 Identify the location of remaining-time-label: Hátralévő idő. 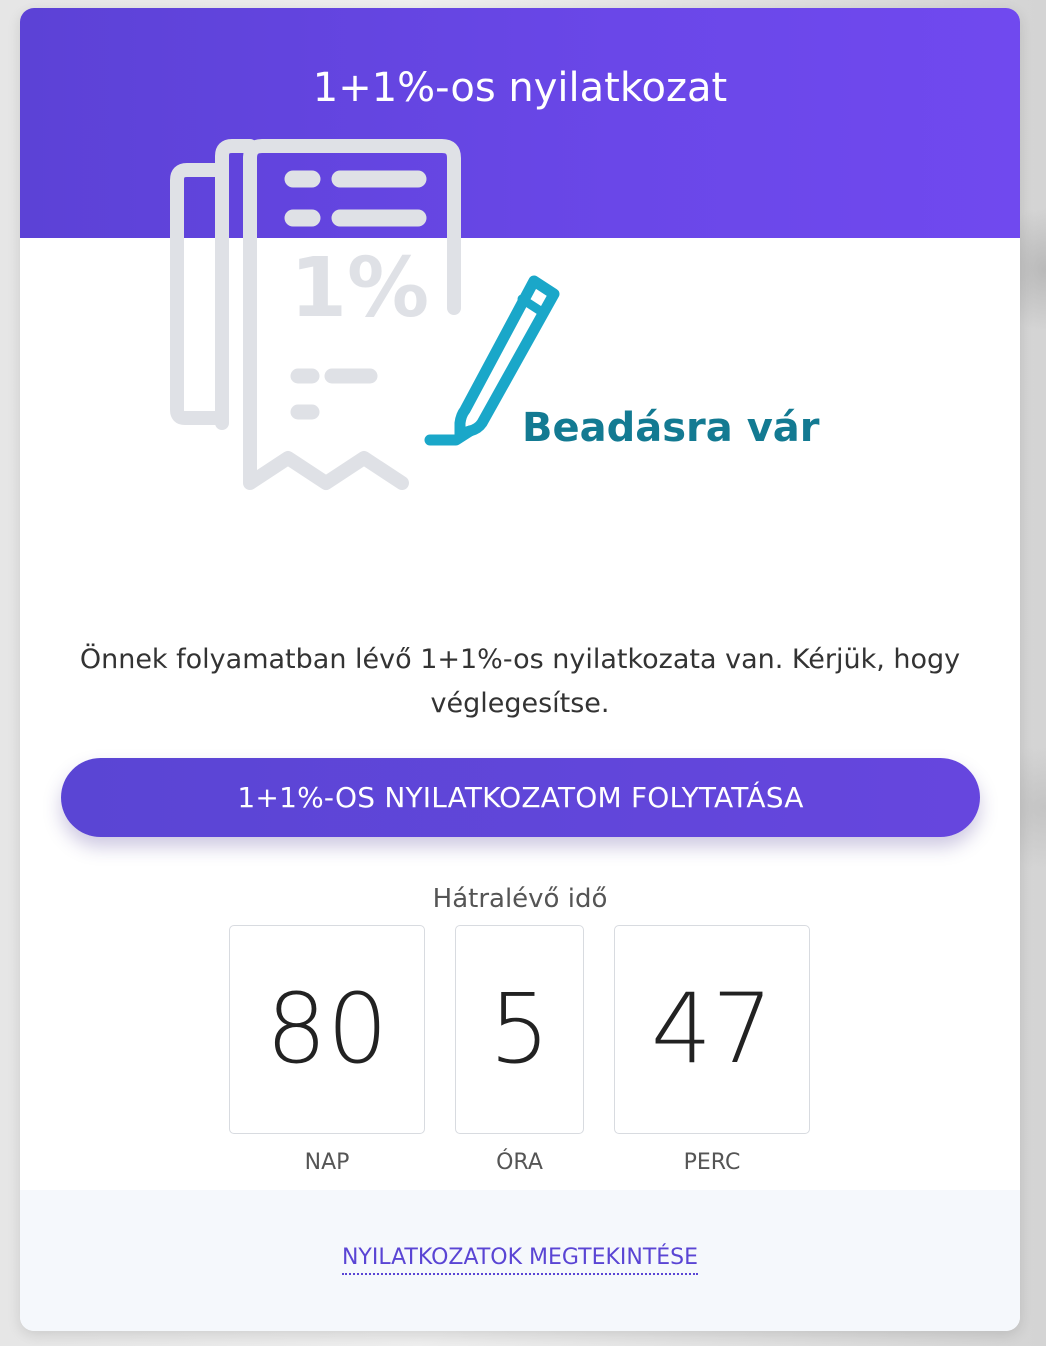
(520, 899).